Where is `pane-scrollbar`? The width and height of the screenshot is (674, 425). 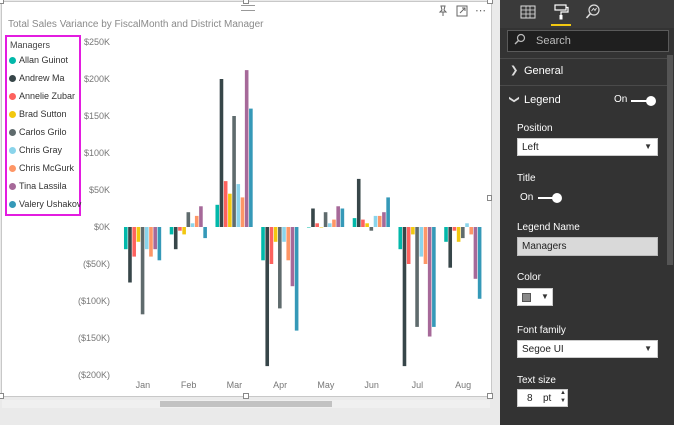
pane-scrollbar is located at coordinates (670, 160).